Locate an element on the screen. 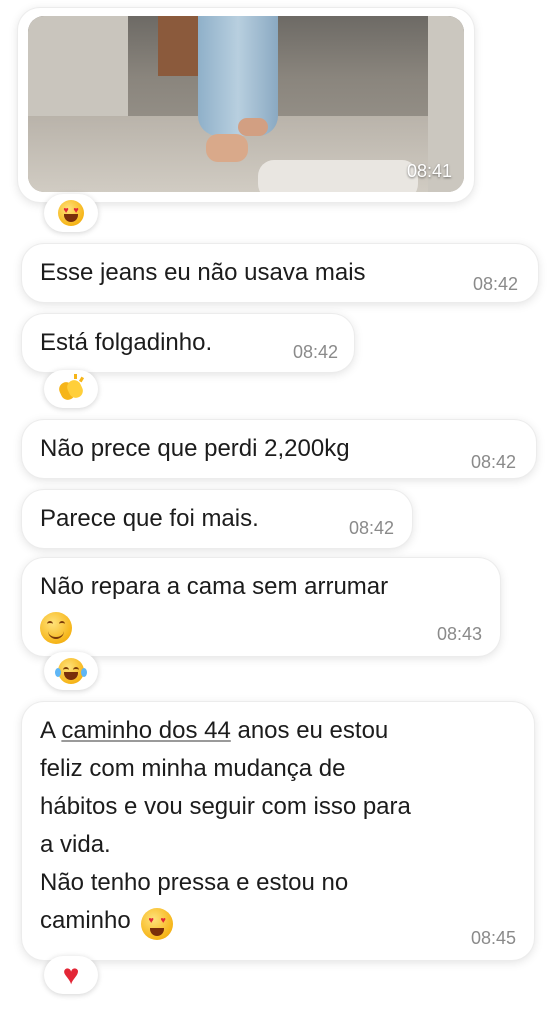  message-line: A caminho dos 44 anos eu estou is located at coordinates (214, 730).